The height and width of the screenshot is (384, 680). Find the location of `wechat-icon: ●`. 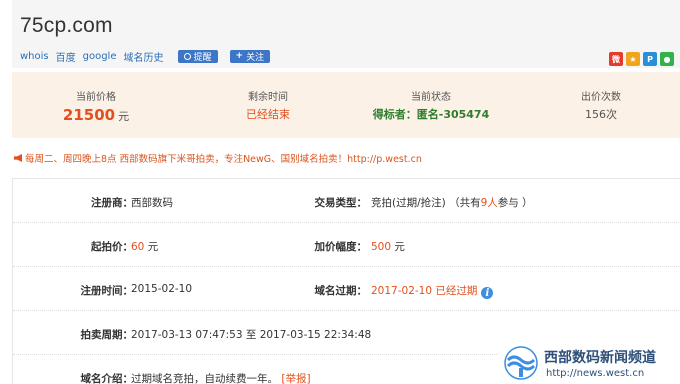

wechat-icon: ● is located at coordinates (667, 59).